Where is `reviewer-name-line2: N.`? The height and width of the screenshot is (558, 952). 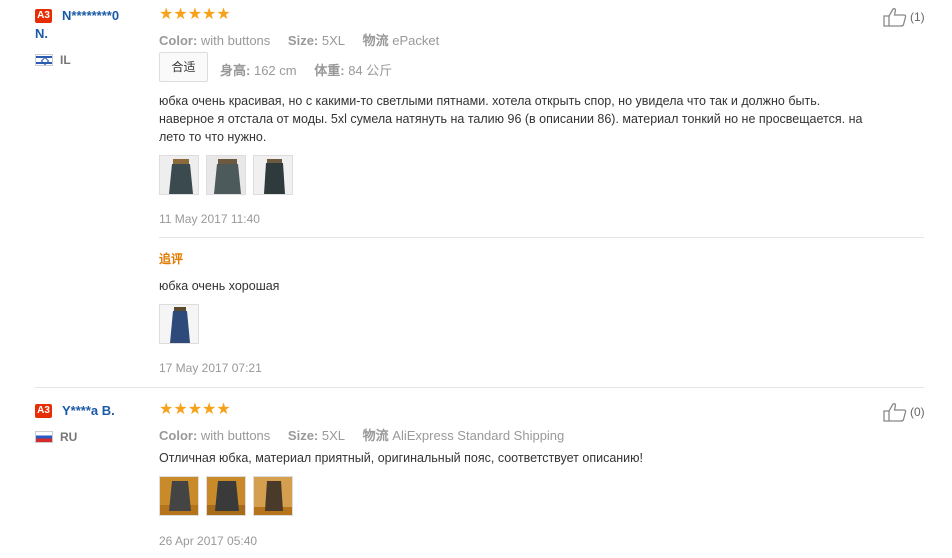
reviewer-name-line2: N. is located at coordinates (41, 34).